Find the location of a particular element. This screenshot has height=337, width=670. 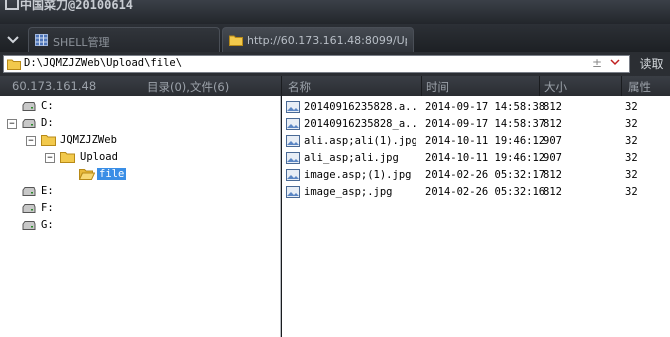

tree-node-c: C: is located at coordinates (135, 107).